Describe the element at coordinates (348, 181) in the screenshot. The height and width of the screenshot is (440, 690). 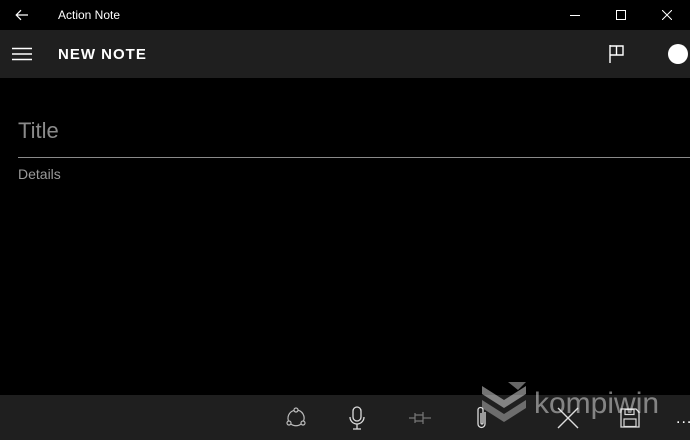
I see `details-input` at that location.